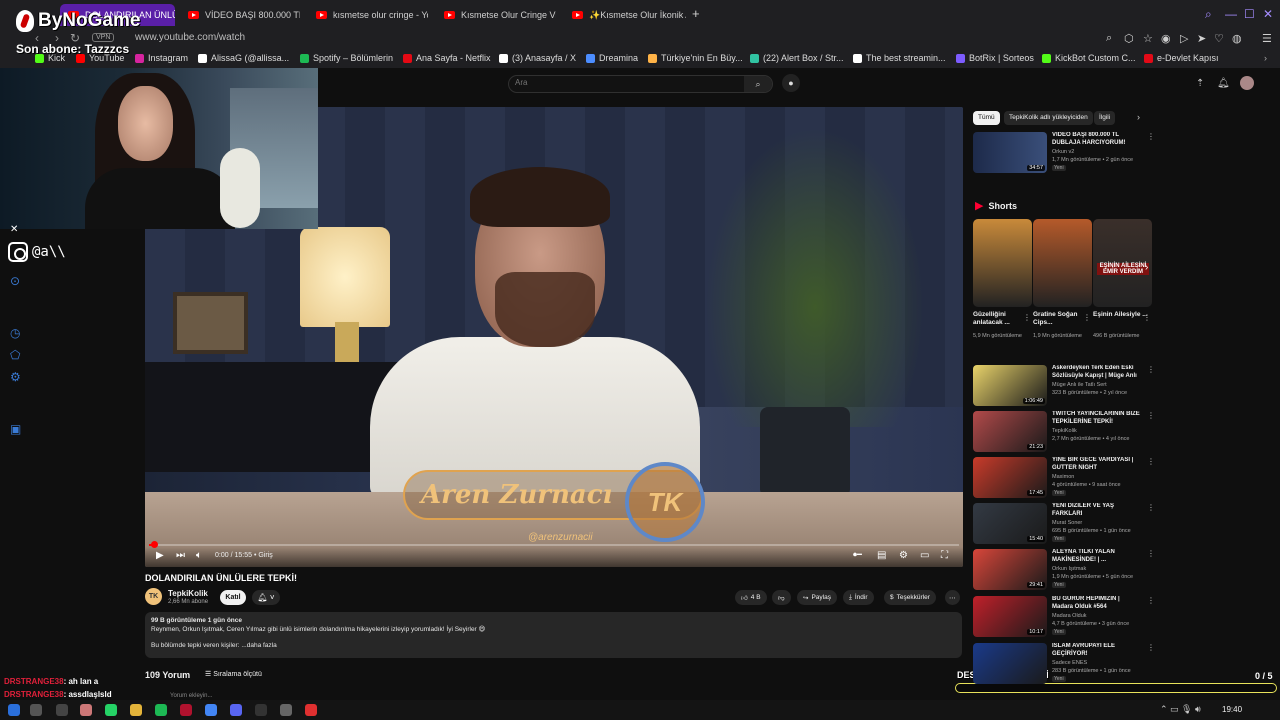  Describe the element at coordinates (15, 429) in the screenshot. I see `app-icon: ▣` at that location.